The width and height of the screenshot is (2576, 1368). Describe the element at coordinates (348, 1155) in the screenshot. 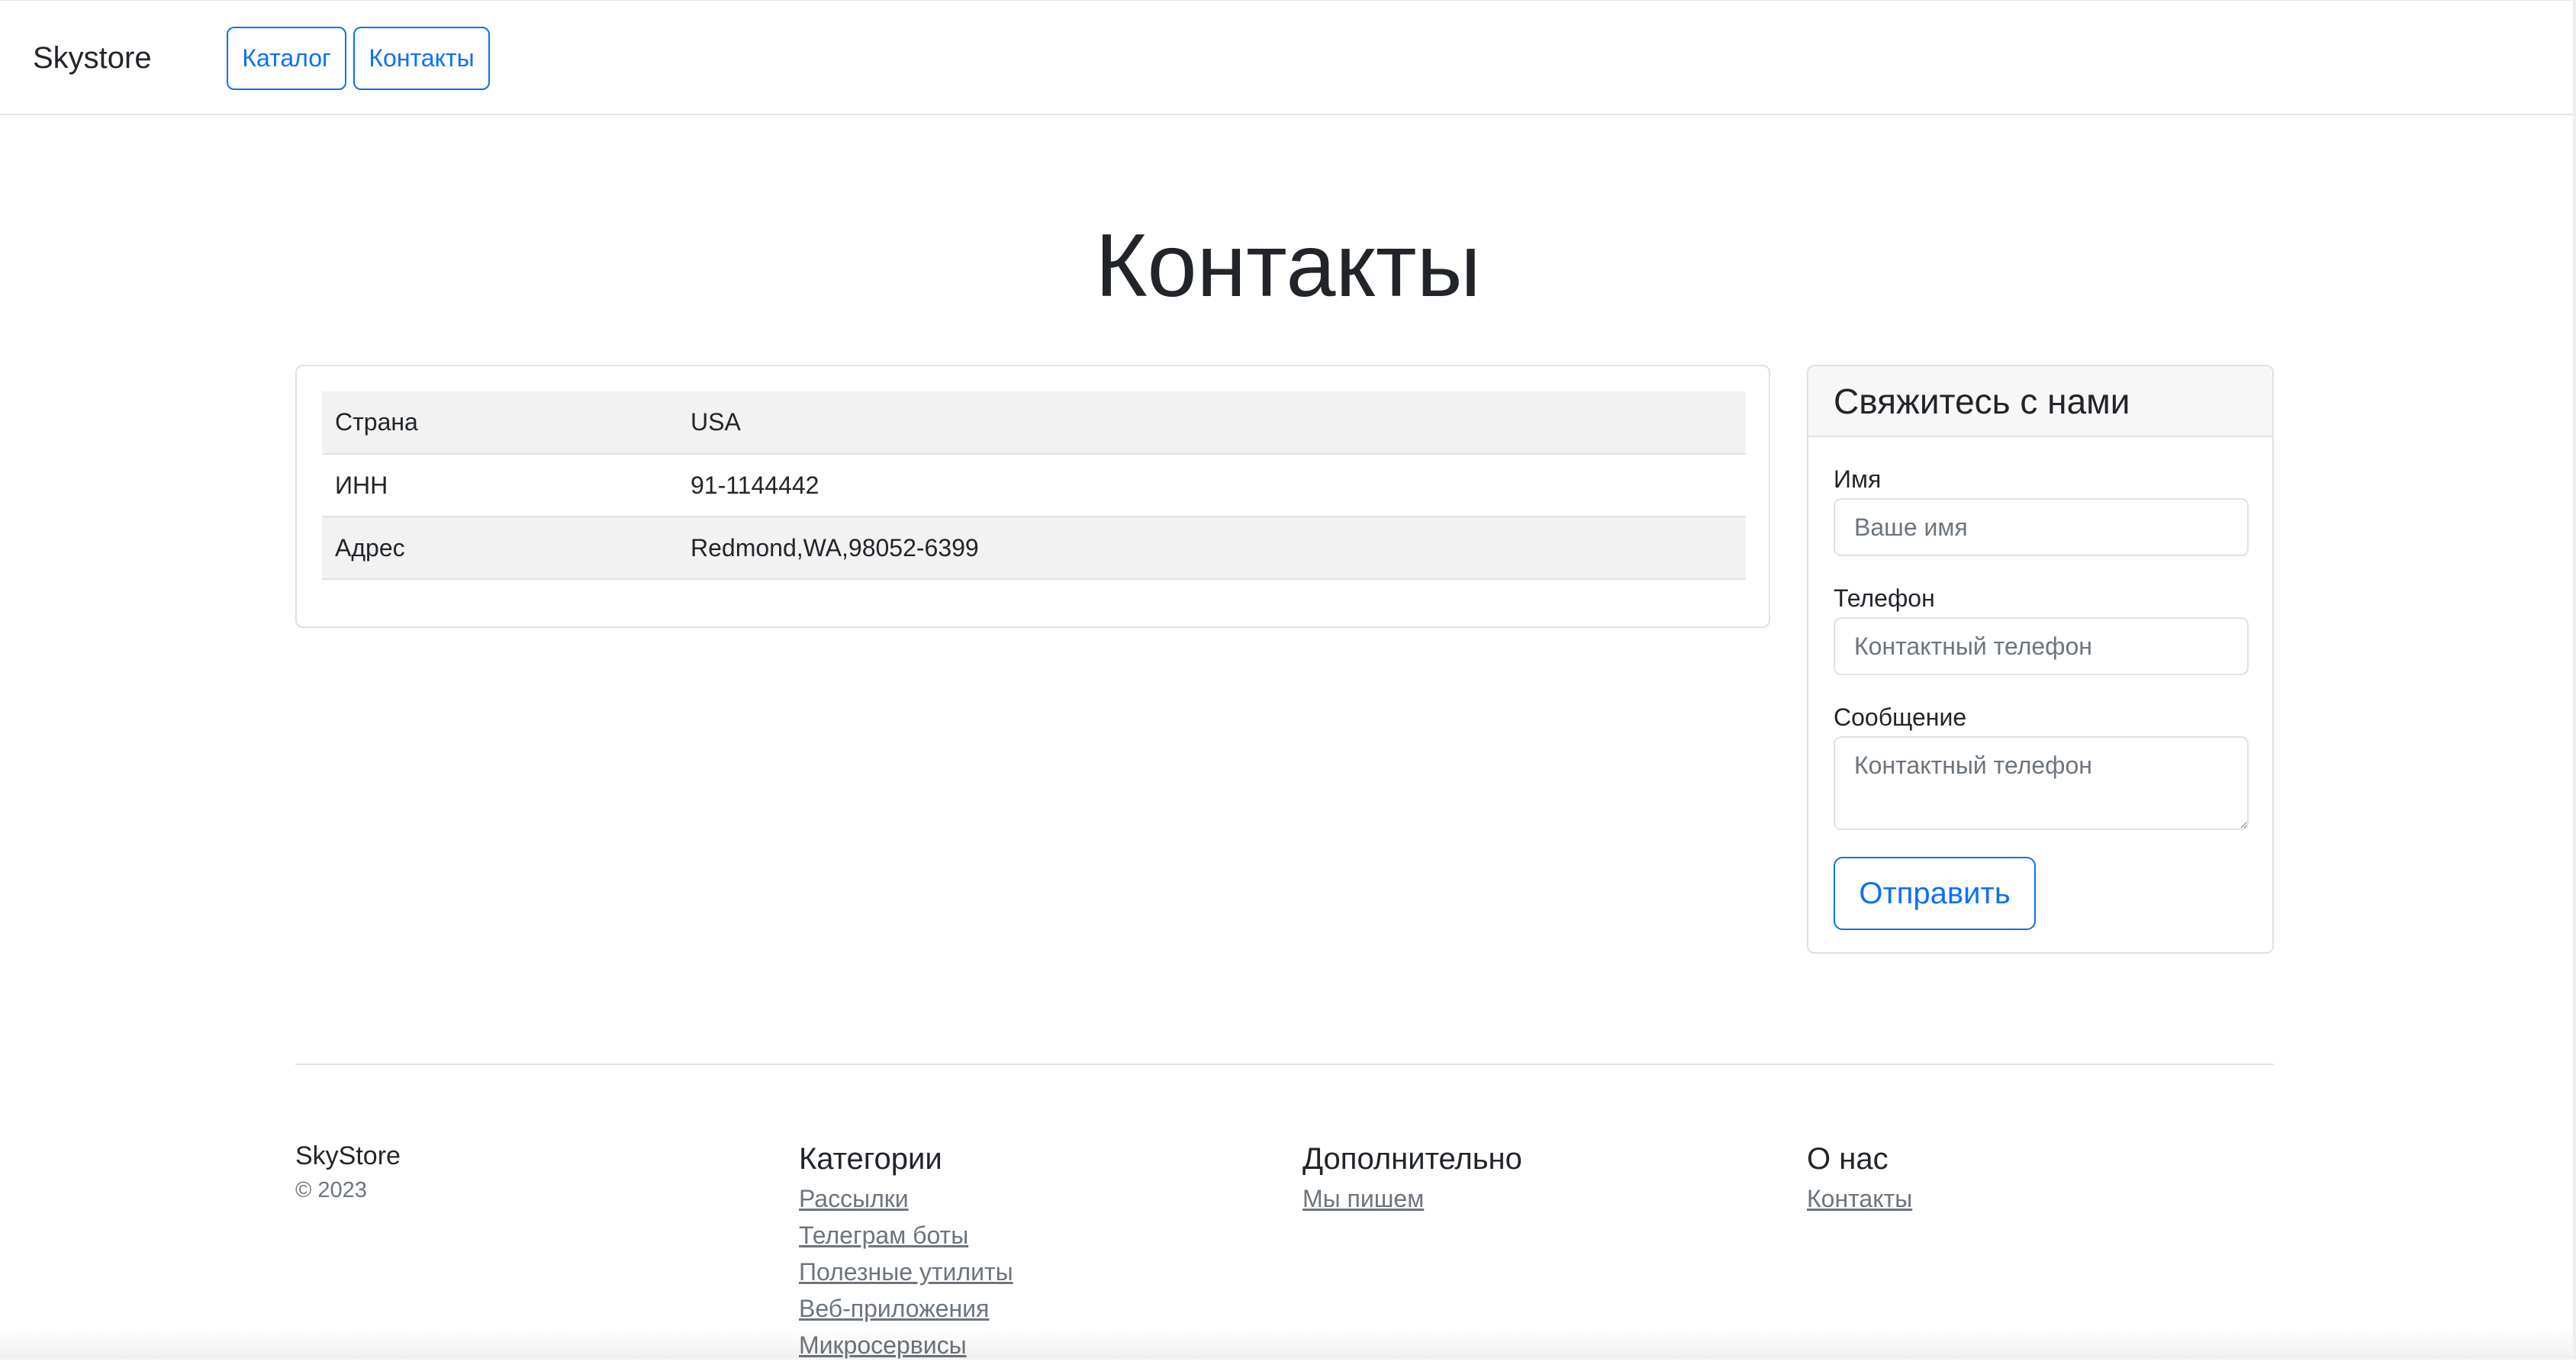

I see `footer-brand: SkyStore` at that location.